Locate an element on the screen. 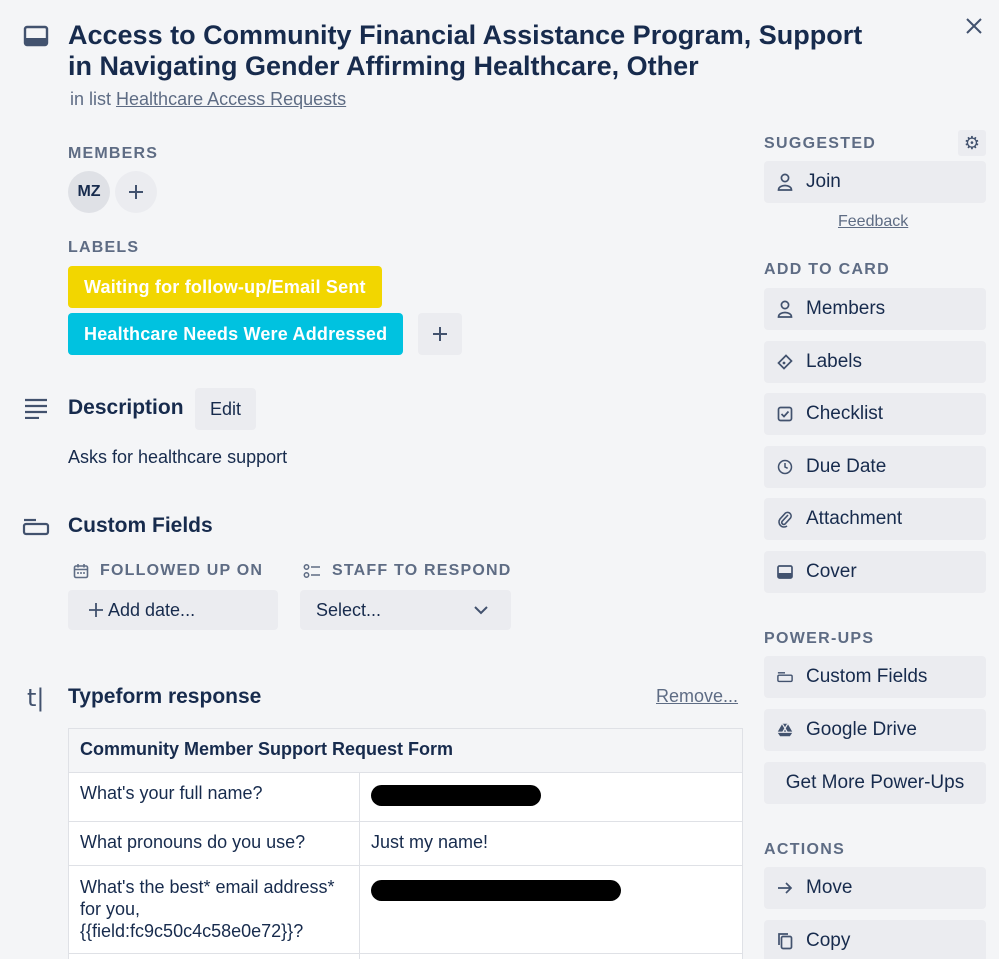  question-cell: What pronouns do you use? is located at coordinates (214, 843).